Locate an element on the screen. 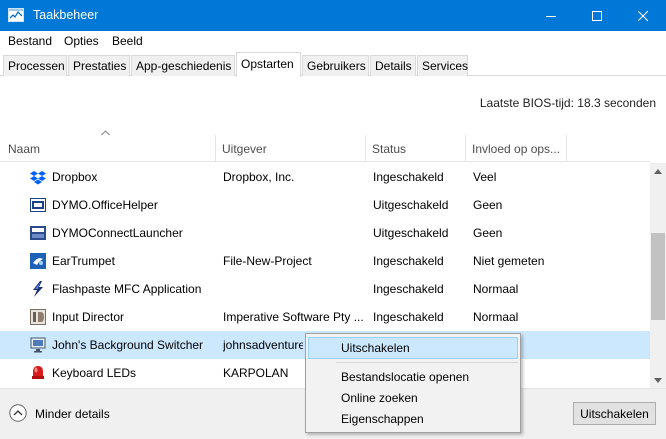 The height and width of the screenshot is (439, 666). tab-app-geschiedenis: App-geschiedenis is located at coordinates (183, 65).